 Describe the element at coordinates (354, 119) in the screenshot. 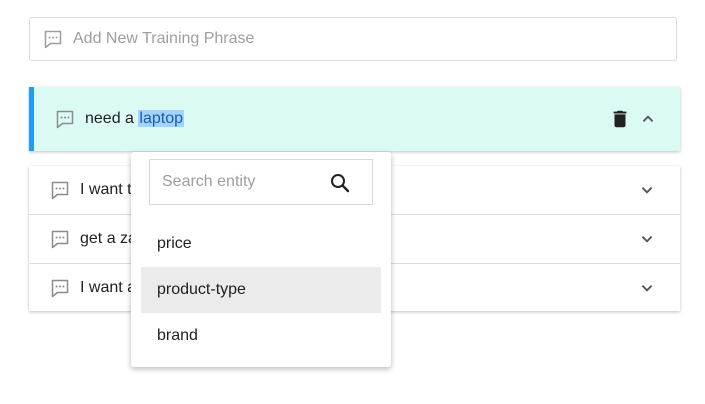

I see `active-training-phrase: need a laptop` at that location.